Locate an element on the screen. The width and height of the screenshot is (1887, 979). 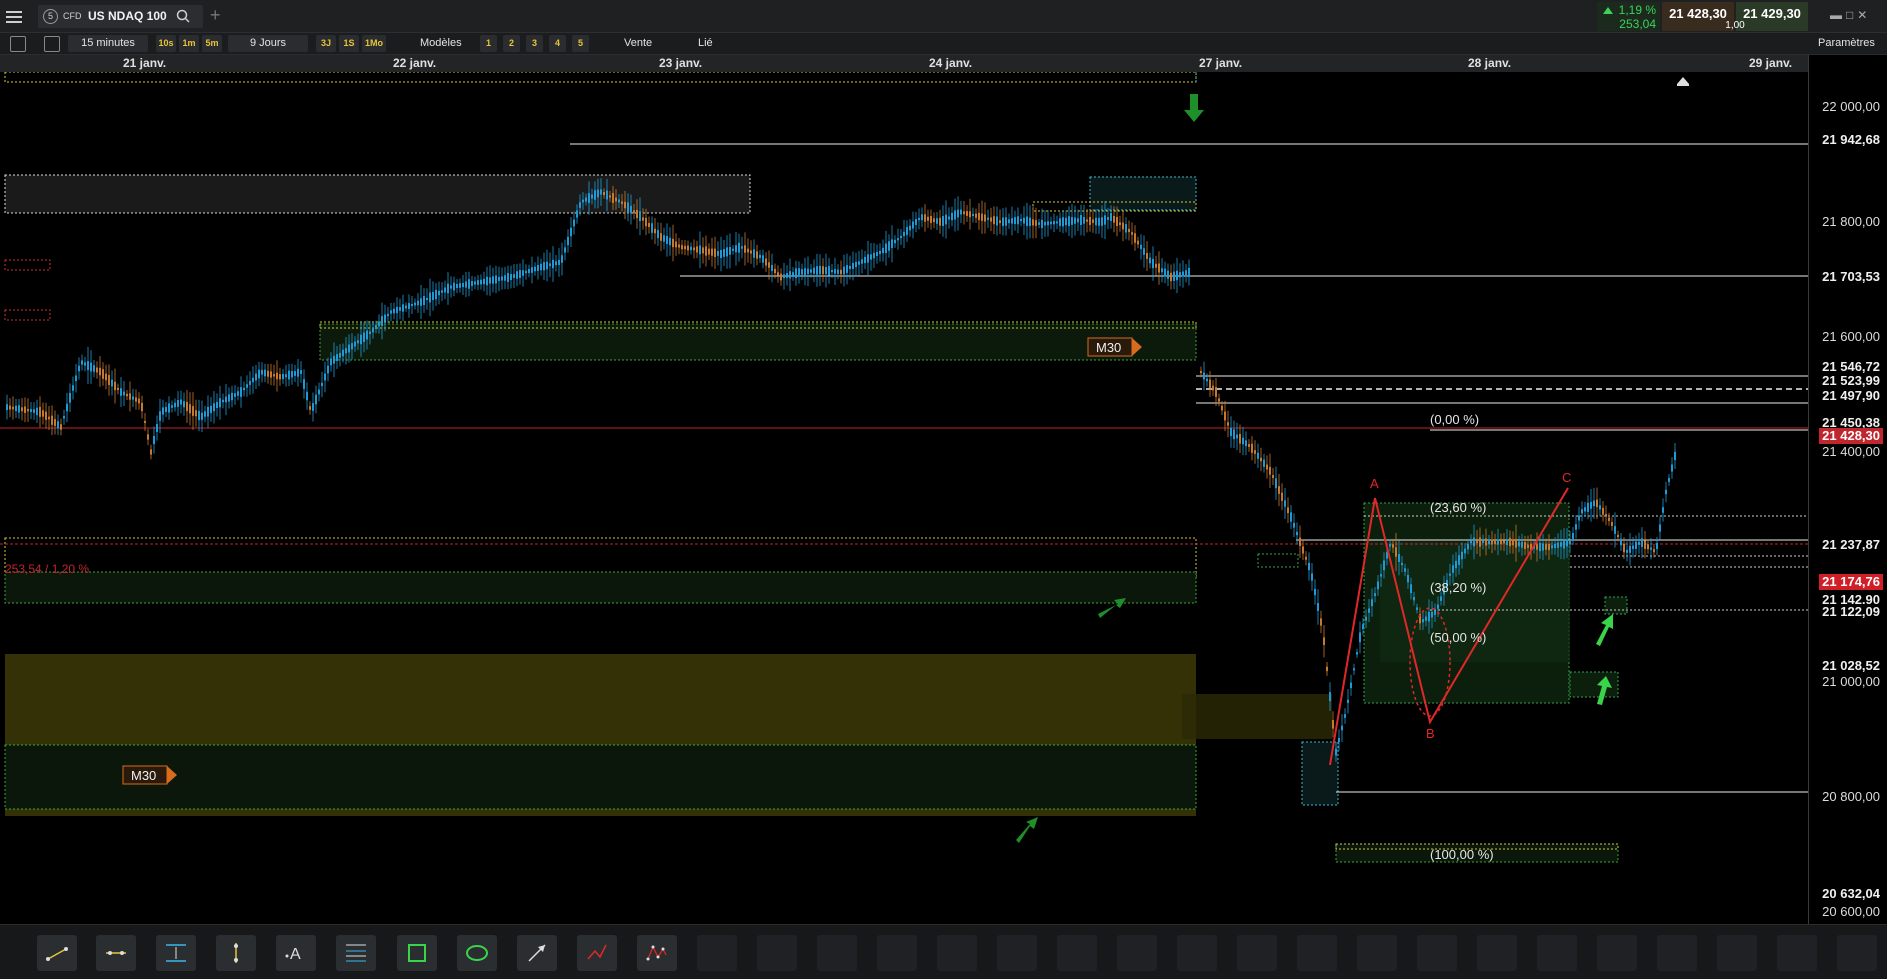
polyline-icon is located at coordinates (597, 953).